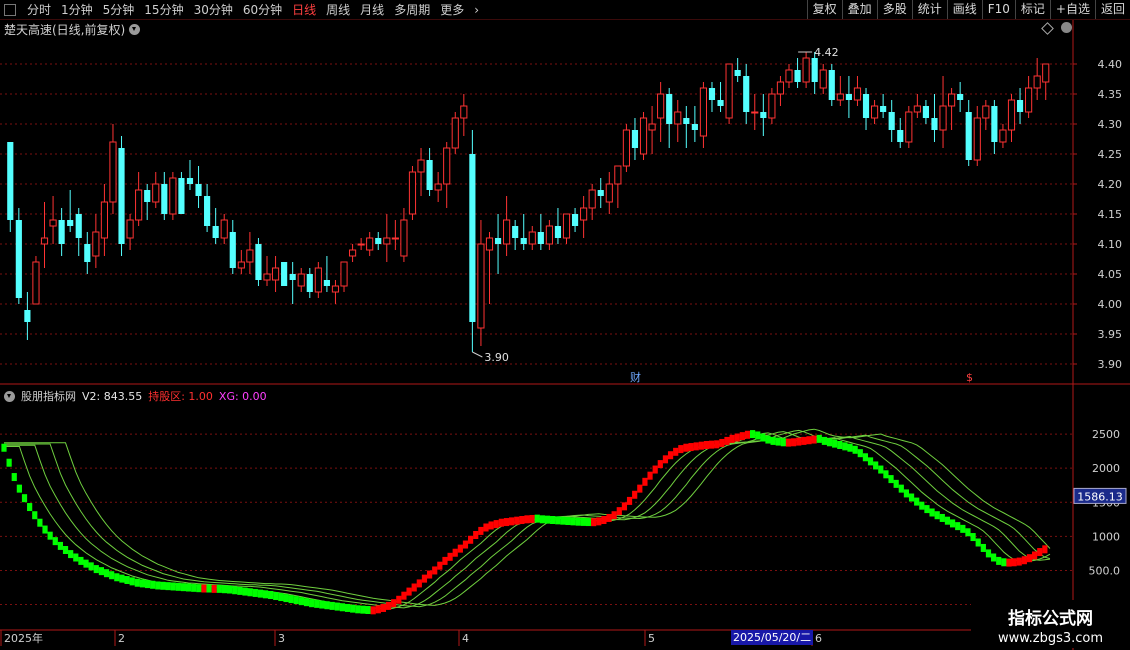 This screenshot has width=1130, height=650. I want to click on indicator-tick-label: 500.0, so click(1105, 570).